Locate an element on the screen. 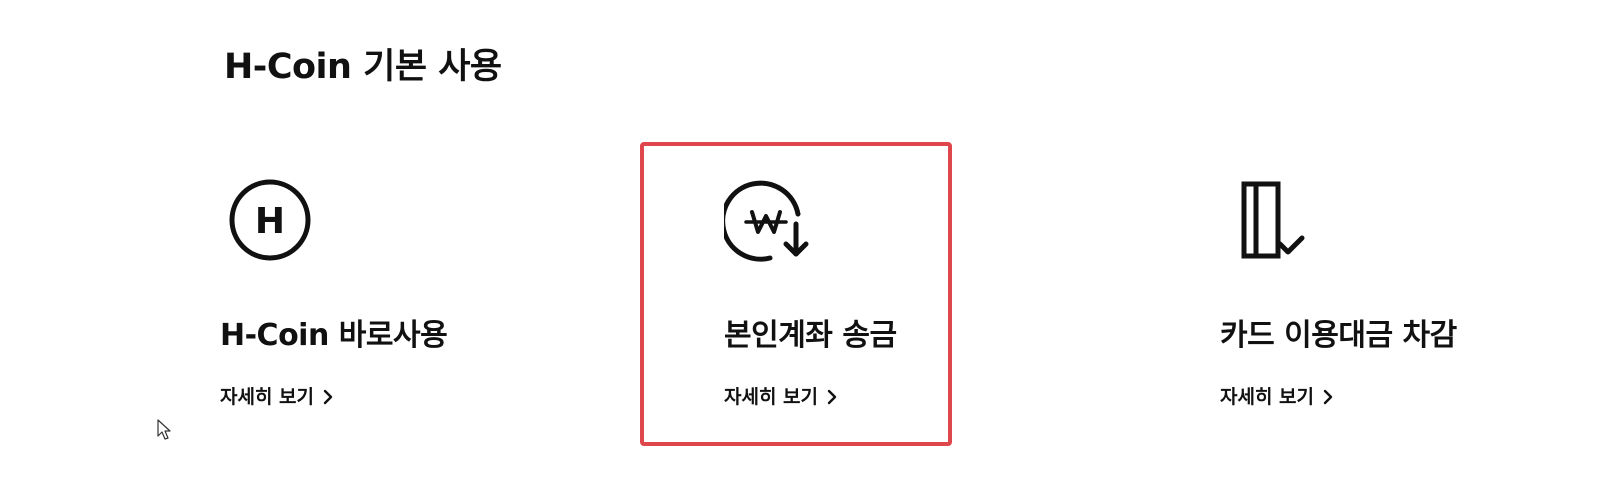 The width and height of the screenshot is (1606, 499). card-own-account-transfer: 본인계좌 송금 자세히 보기 is located at coordinates (796, 294).